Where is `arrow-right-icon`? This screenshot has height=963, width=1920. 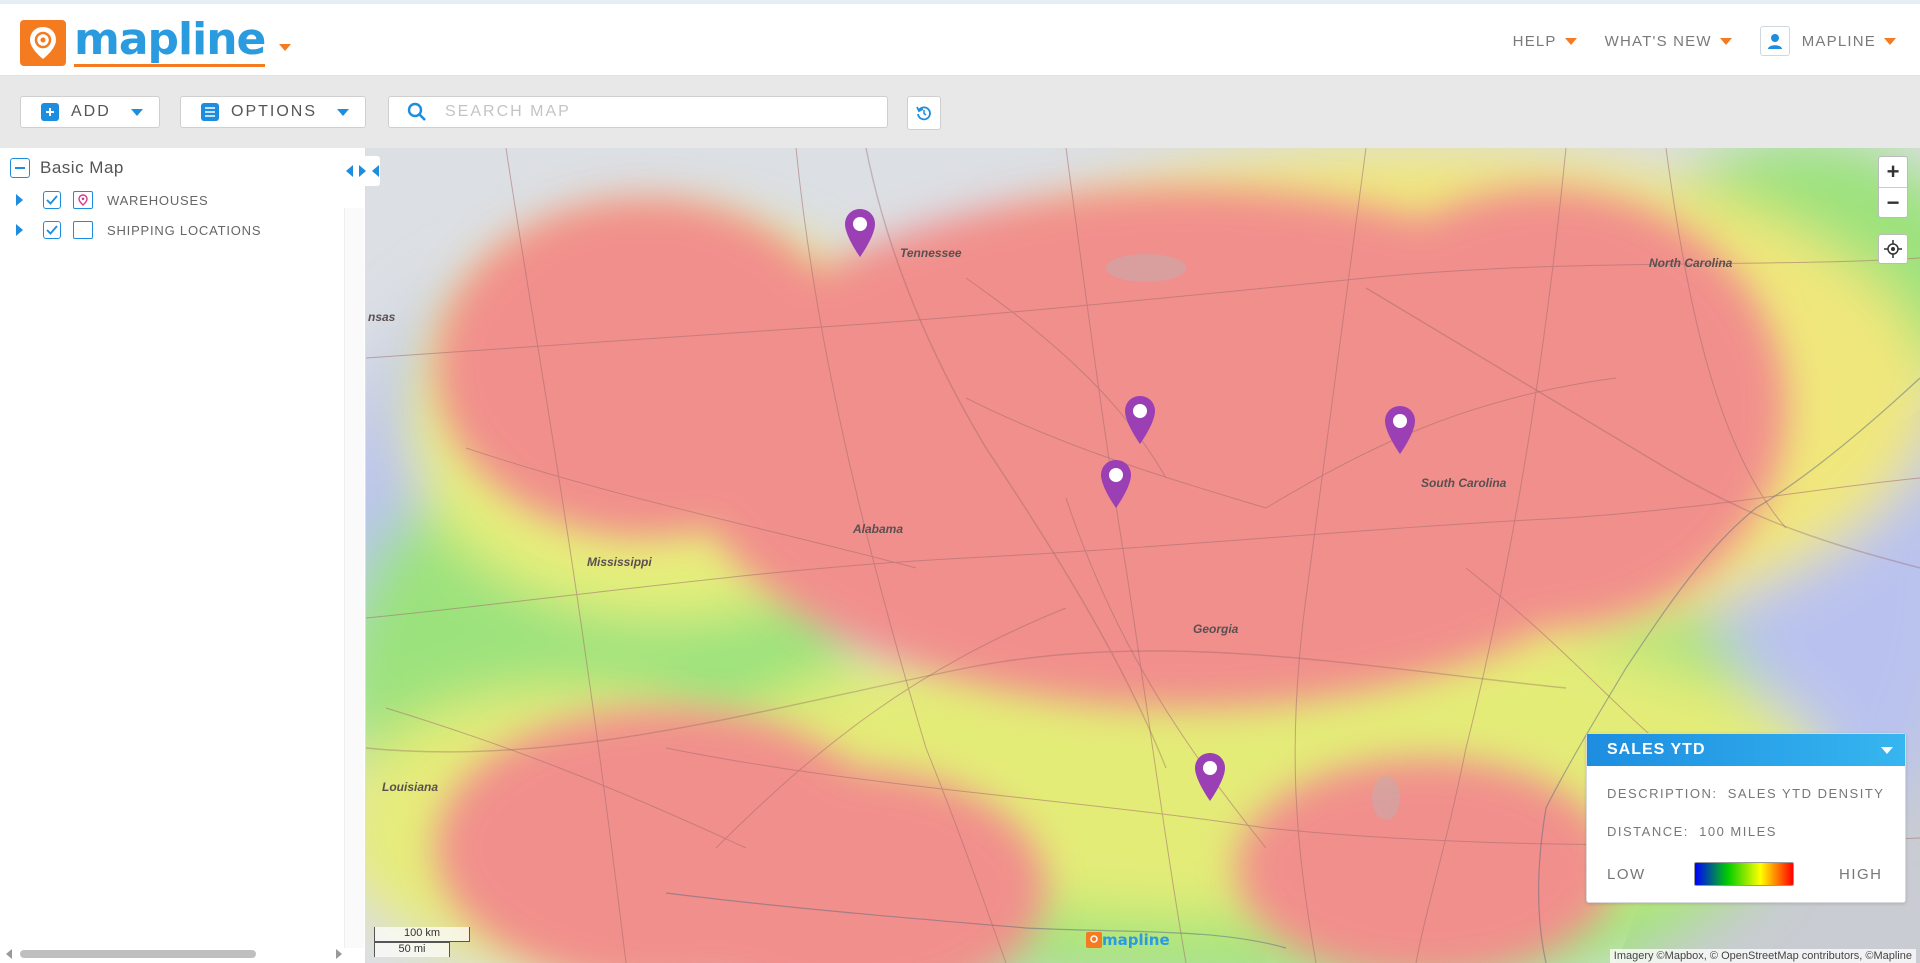
arrow-right-icon is located at coordinates (362, 171).